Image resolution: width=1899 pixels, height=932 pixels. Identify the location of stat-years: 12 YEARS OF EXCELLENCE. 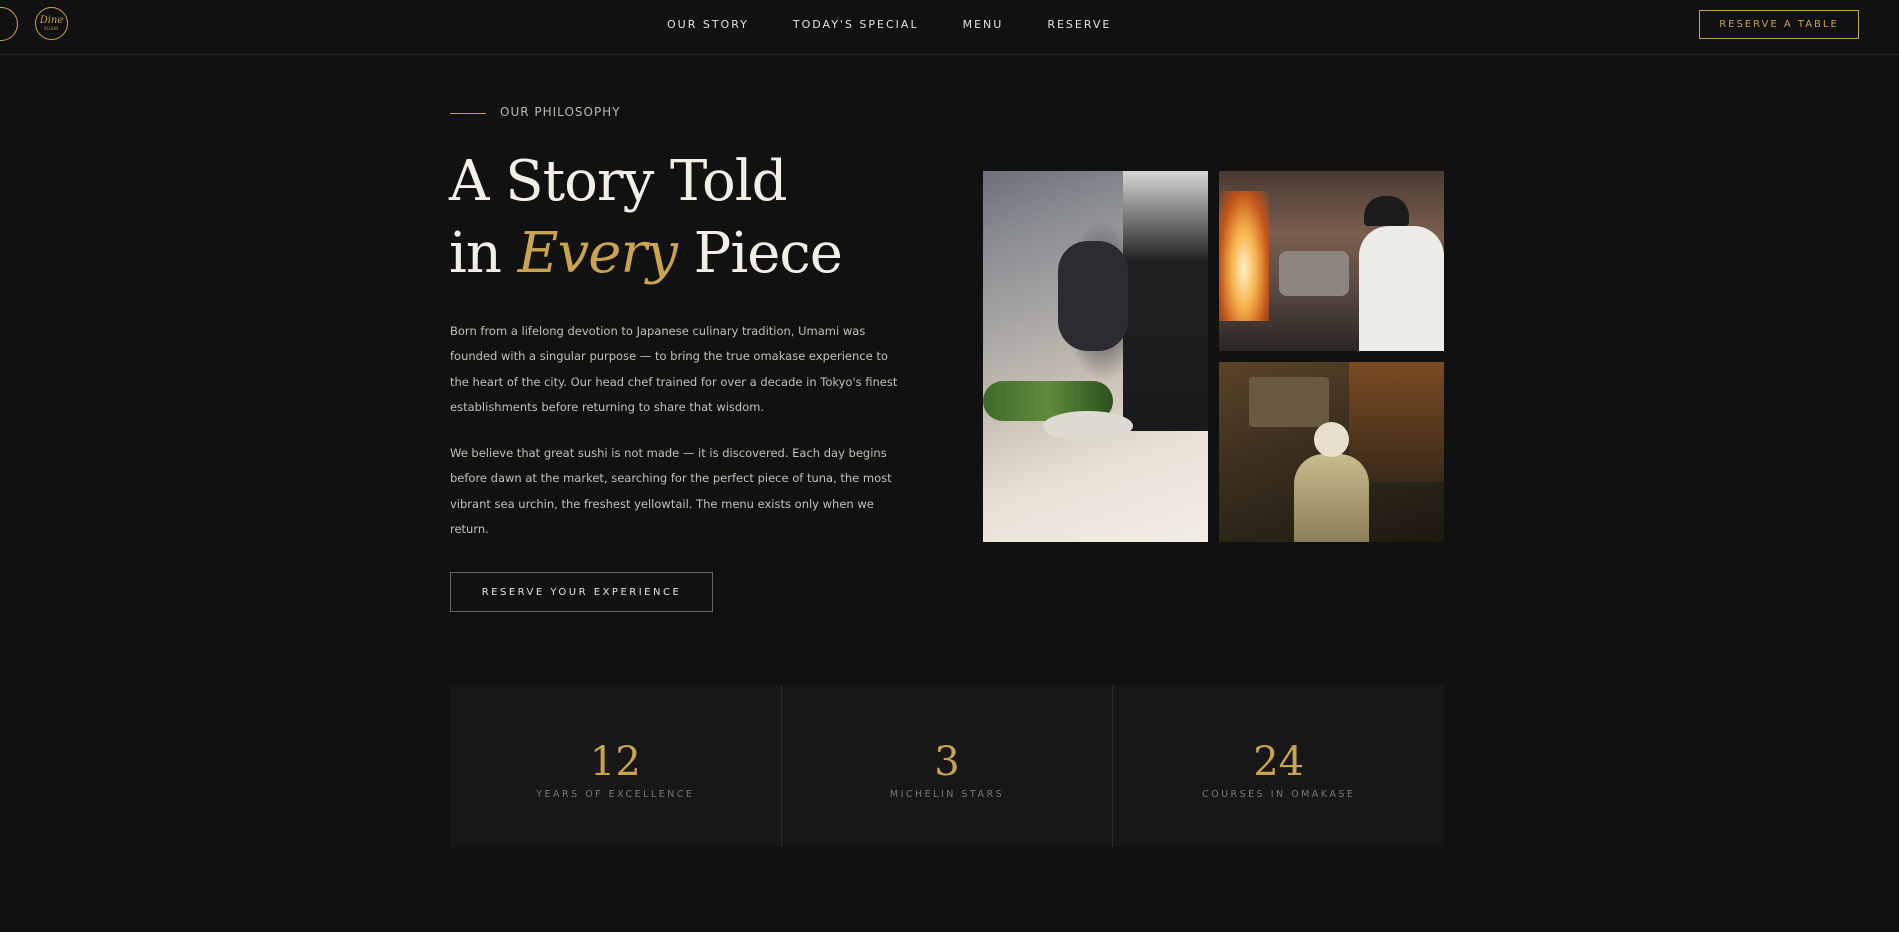
(615, 766).